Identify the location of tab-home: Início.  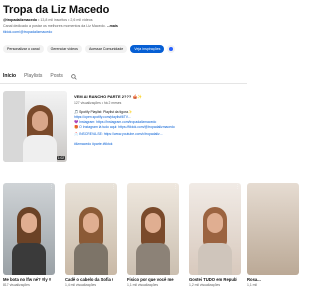
(9, 76).